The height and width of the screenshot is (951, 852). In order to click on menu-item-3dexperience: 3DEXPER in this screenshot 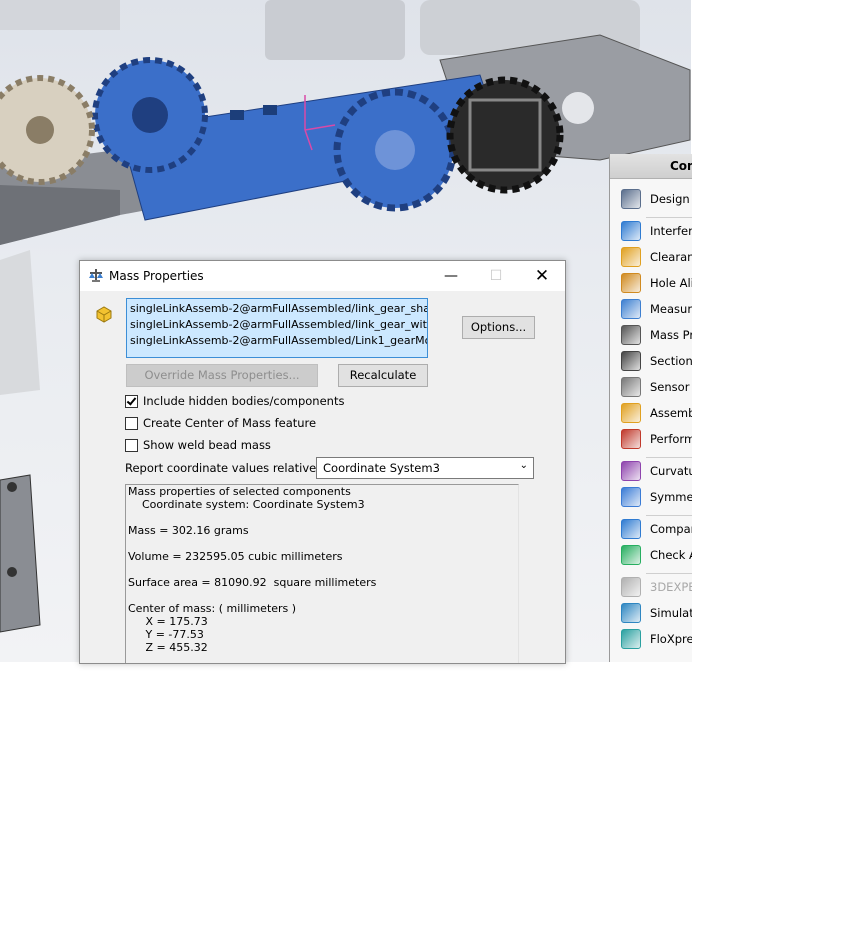, I will do `click(651, 587)`.